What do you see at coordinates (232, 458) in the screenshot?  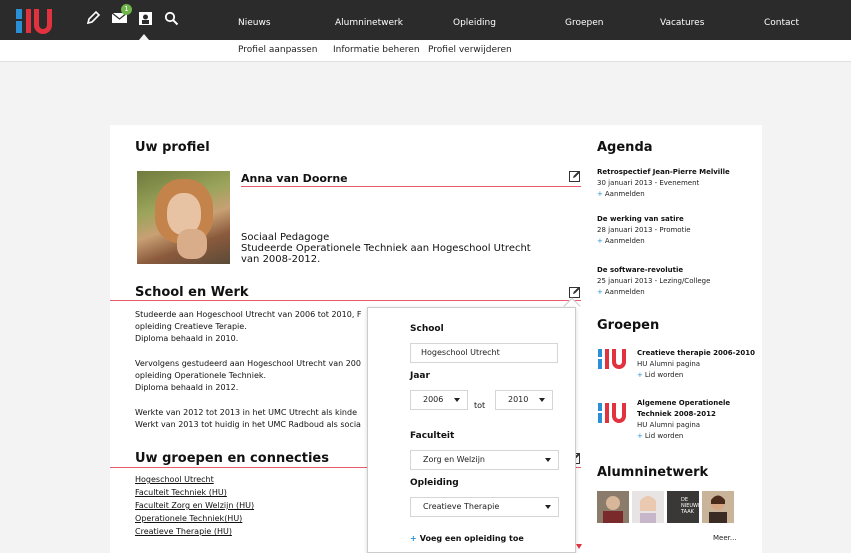 I see `groups-heading: Uw groepen en connecties` at bounding box center [232, 458].